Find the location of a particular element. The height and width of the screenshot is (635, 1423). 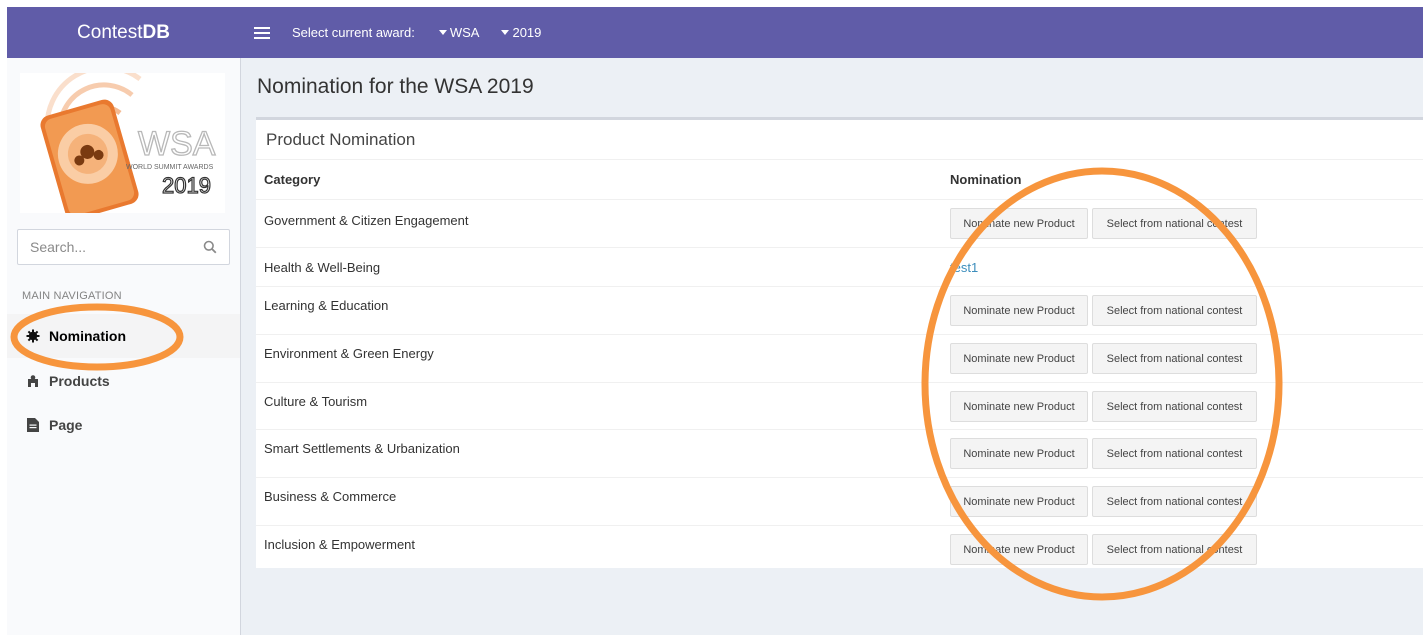

category-name: Environment & Green Energy is located at coordinates (349, 353).